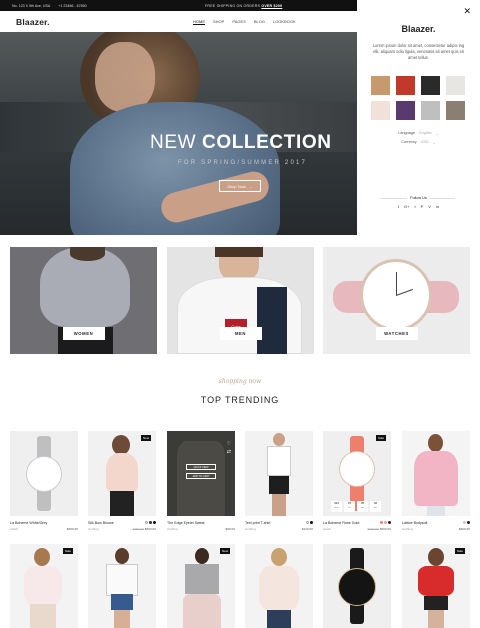 The image size is (480, 628). What do you see at coordinates (72, 529) in the screenshot?
I see `product-price: $450.00` at bounding box center [72, 529].